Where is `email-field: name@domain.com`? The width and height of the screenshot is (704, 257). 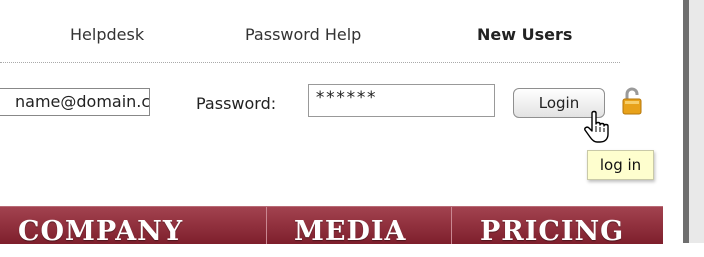
email-field: name@domain.com is located at coordinates (75, 102).